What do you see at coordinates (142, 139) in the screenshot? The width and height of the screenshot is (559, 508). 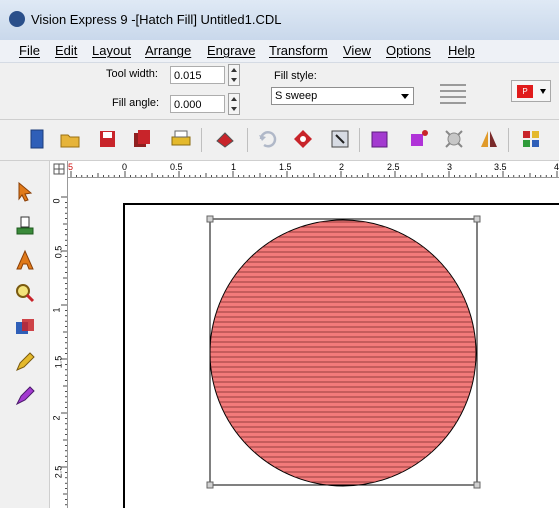 I see `save-copy-icon` at bounding box center [142, 139].